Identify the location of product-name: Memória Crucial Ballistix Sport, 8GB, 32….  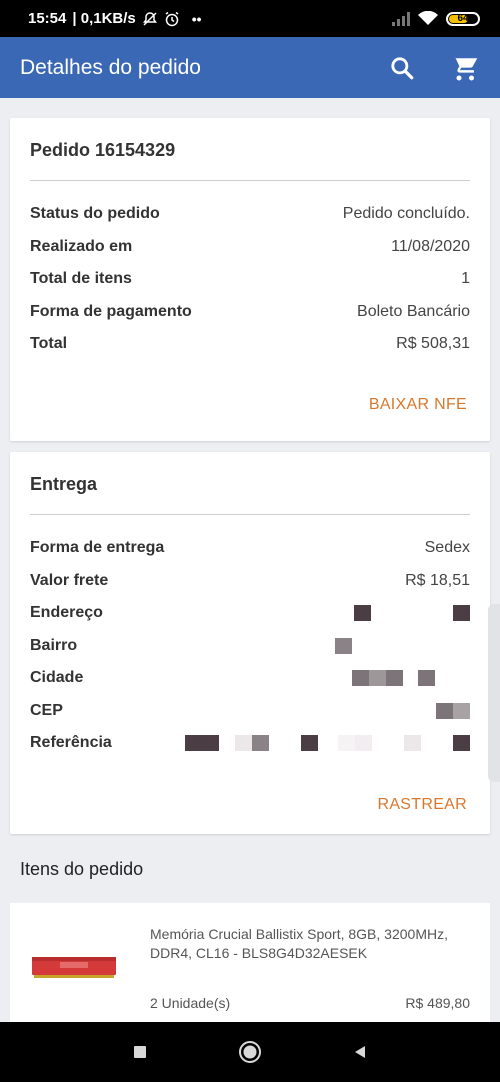
(299, 943).